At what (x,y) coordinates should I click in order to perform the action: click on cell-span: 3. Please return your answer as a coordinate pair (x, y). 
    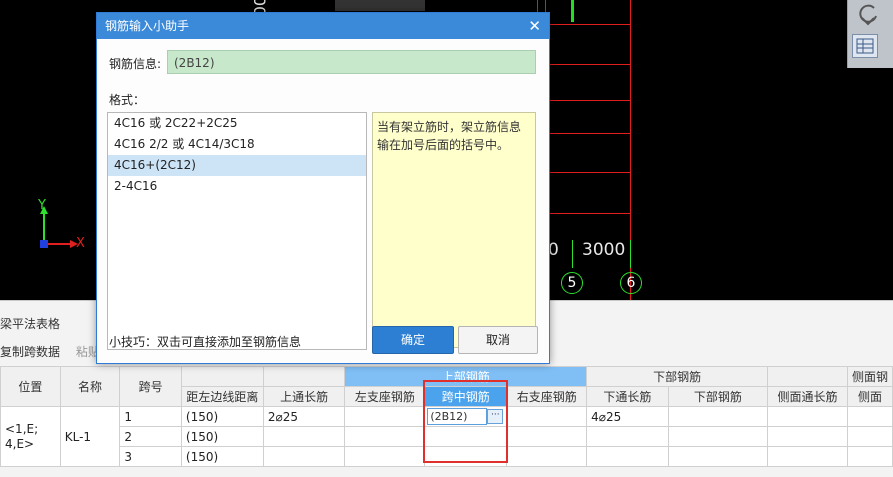
    Looking at the image, I should click on (150, 456).